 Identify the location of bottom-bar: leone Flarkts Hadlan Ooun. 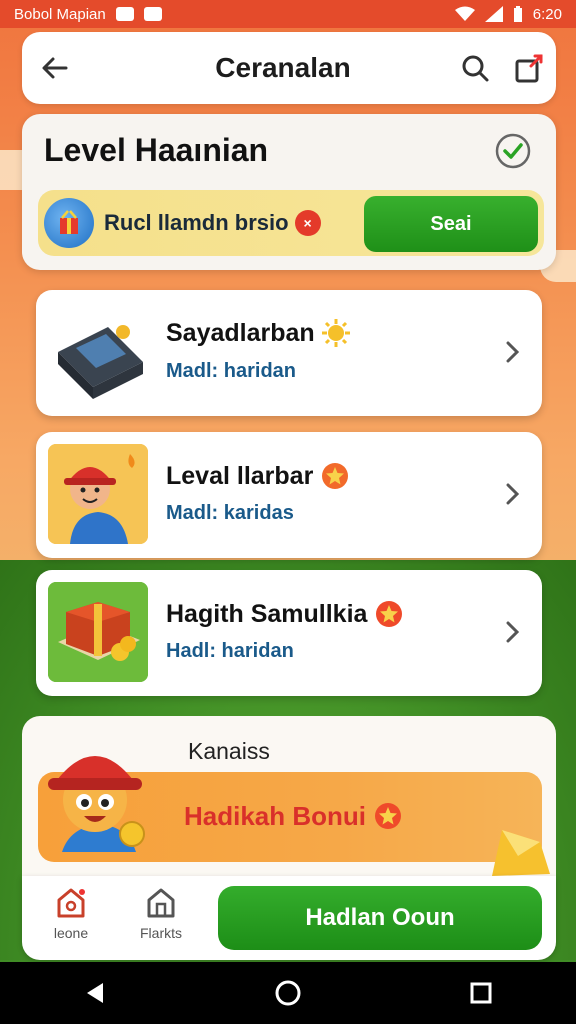
(289, 918).